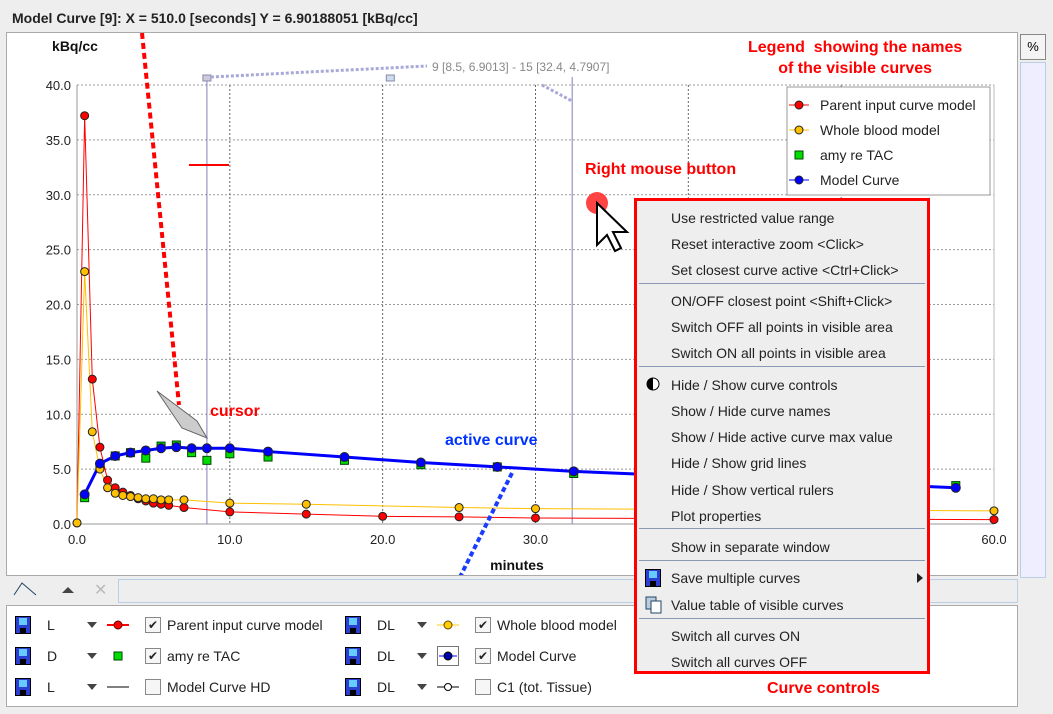 This screenshot has width=1053, height=714. Describe the element at coordinates (59, 656) in the screenshot. I see `display-mode: D` at that location.